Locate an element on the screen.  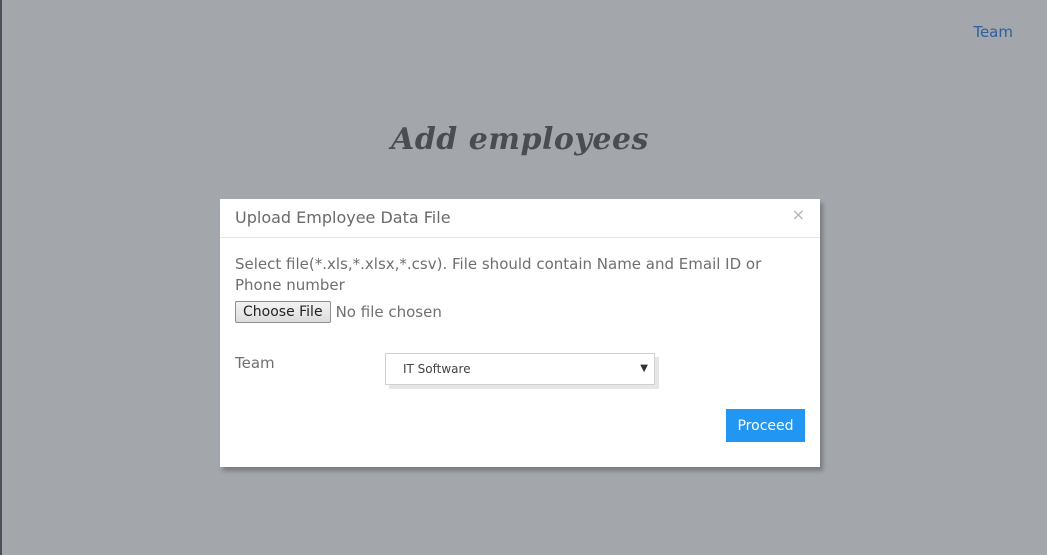
file-input: Choose File No file chosen is located at coordinates (338, 312).